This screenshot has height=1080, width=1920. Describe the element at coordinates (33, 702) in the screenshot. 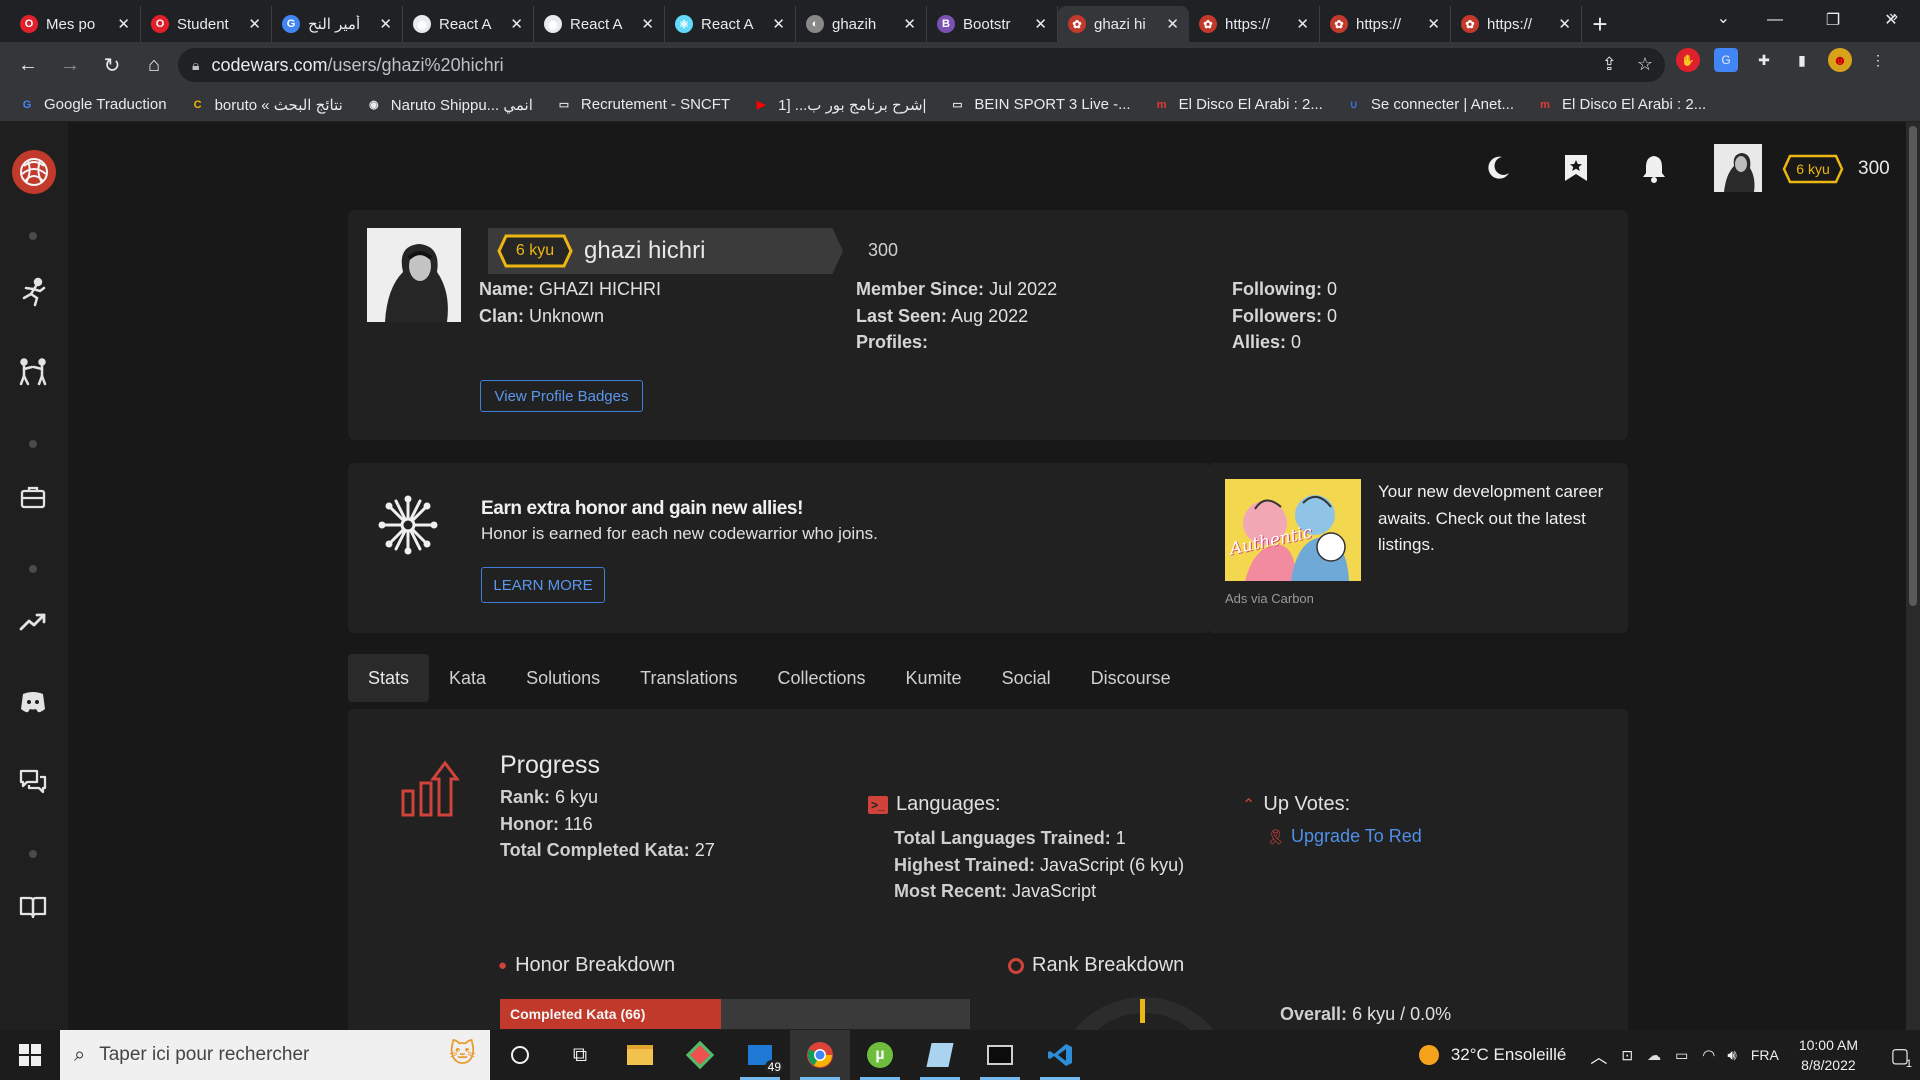

I see `discord-icon` at that location.